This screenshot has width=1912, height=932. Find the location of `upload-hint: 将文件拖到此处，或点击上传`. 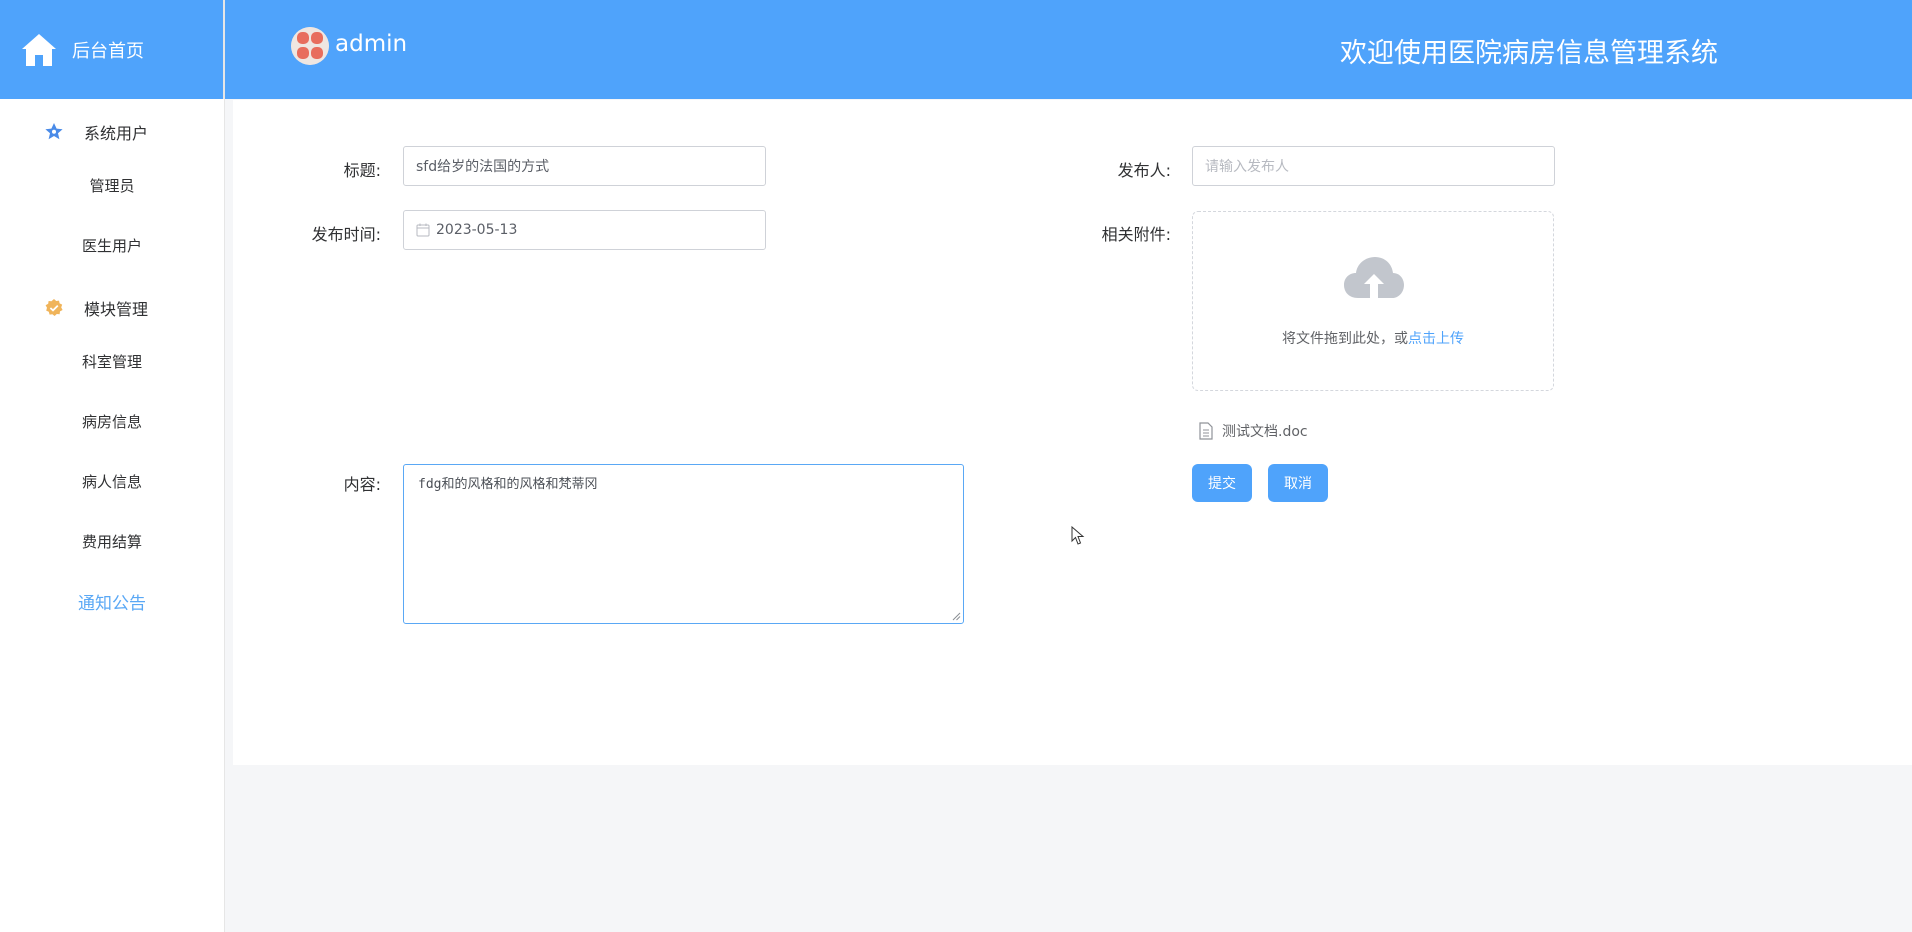

upload-hint: 将文件拖到此处，或点击上传 is located at coordinates (1373, 338).